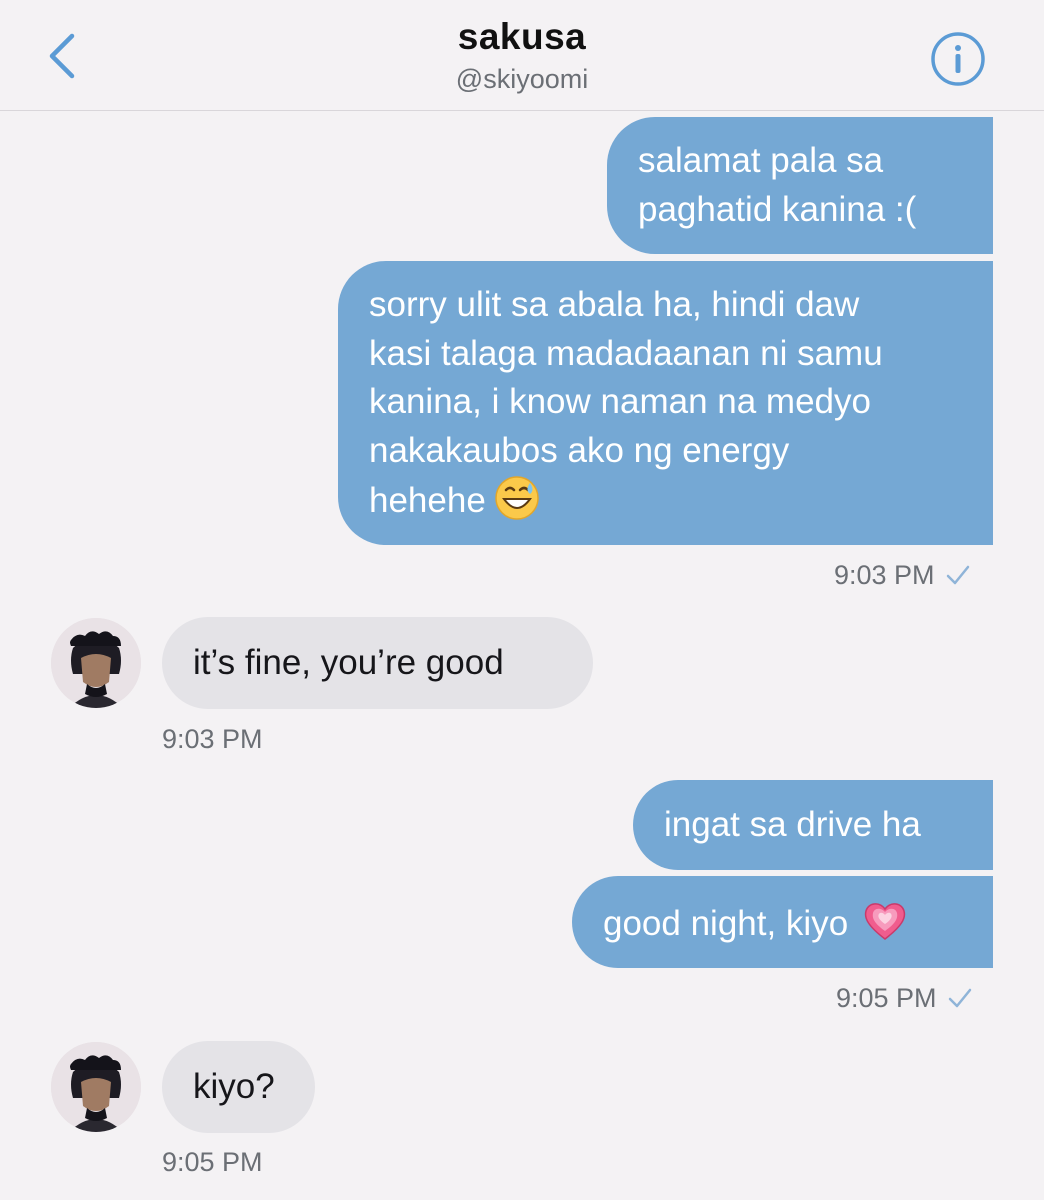  I want to click on info-icon, so click(958, 59).